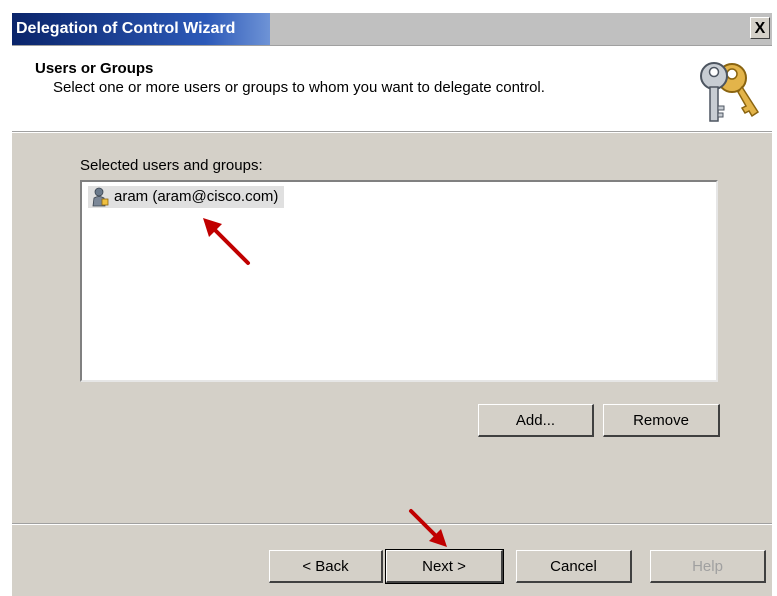  What do you see at coordinates (428, 528) in the screenshot?
I see `annotation-arrow-next` at bounding box center [428, 528].